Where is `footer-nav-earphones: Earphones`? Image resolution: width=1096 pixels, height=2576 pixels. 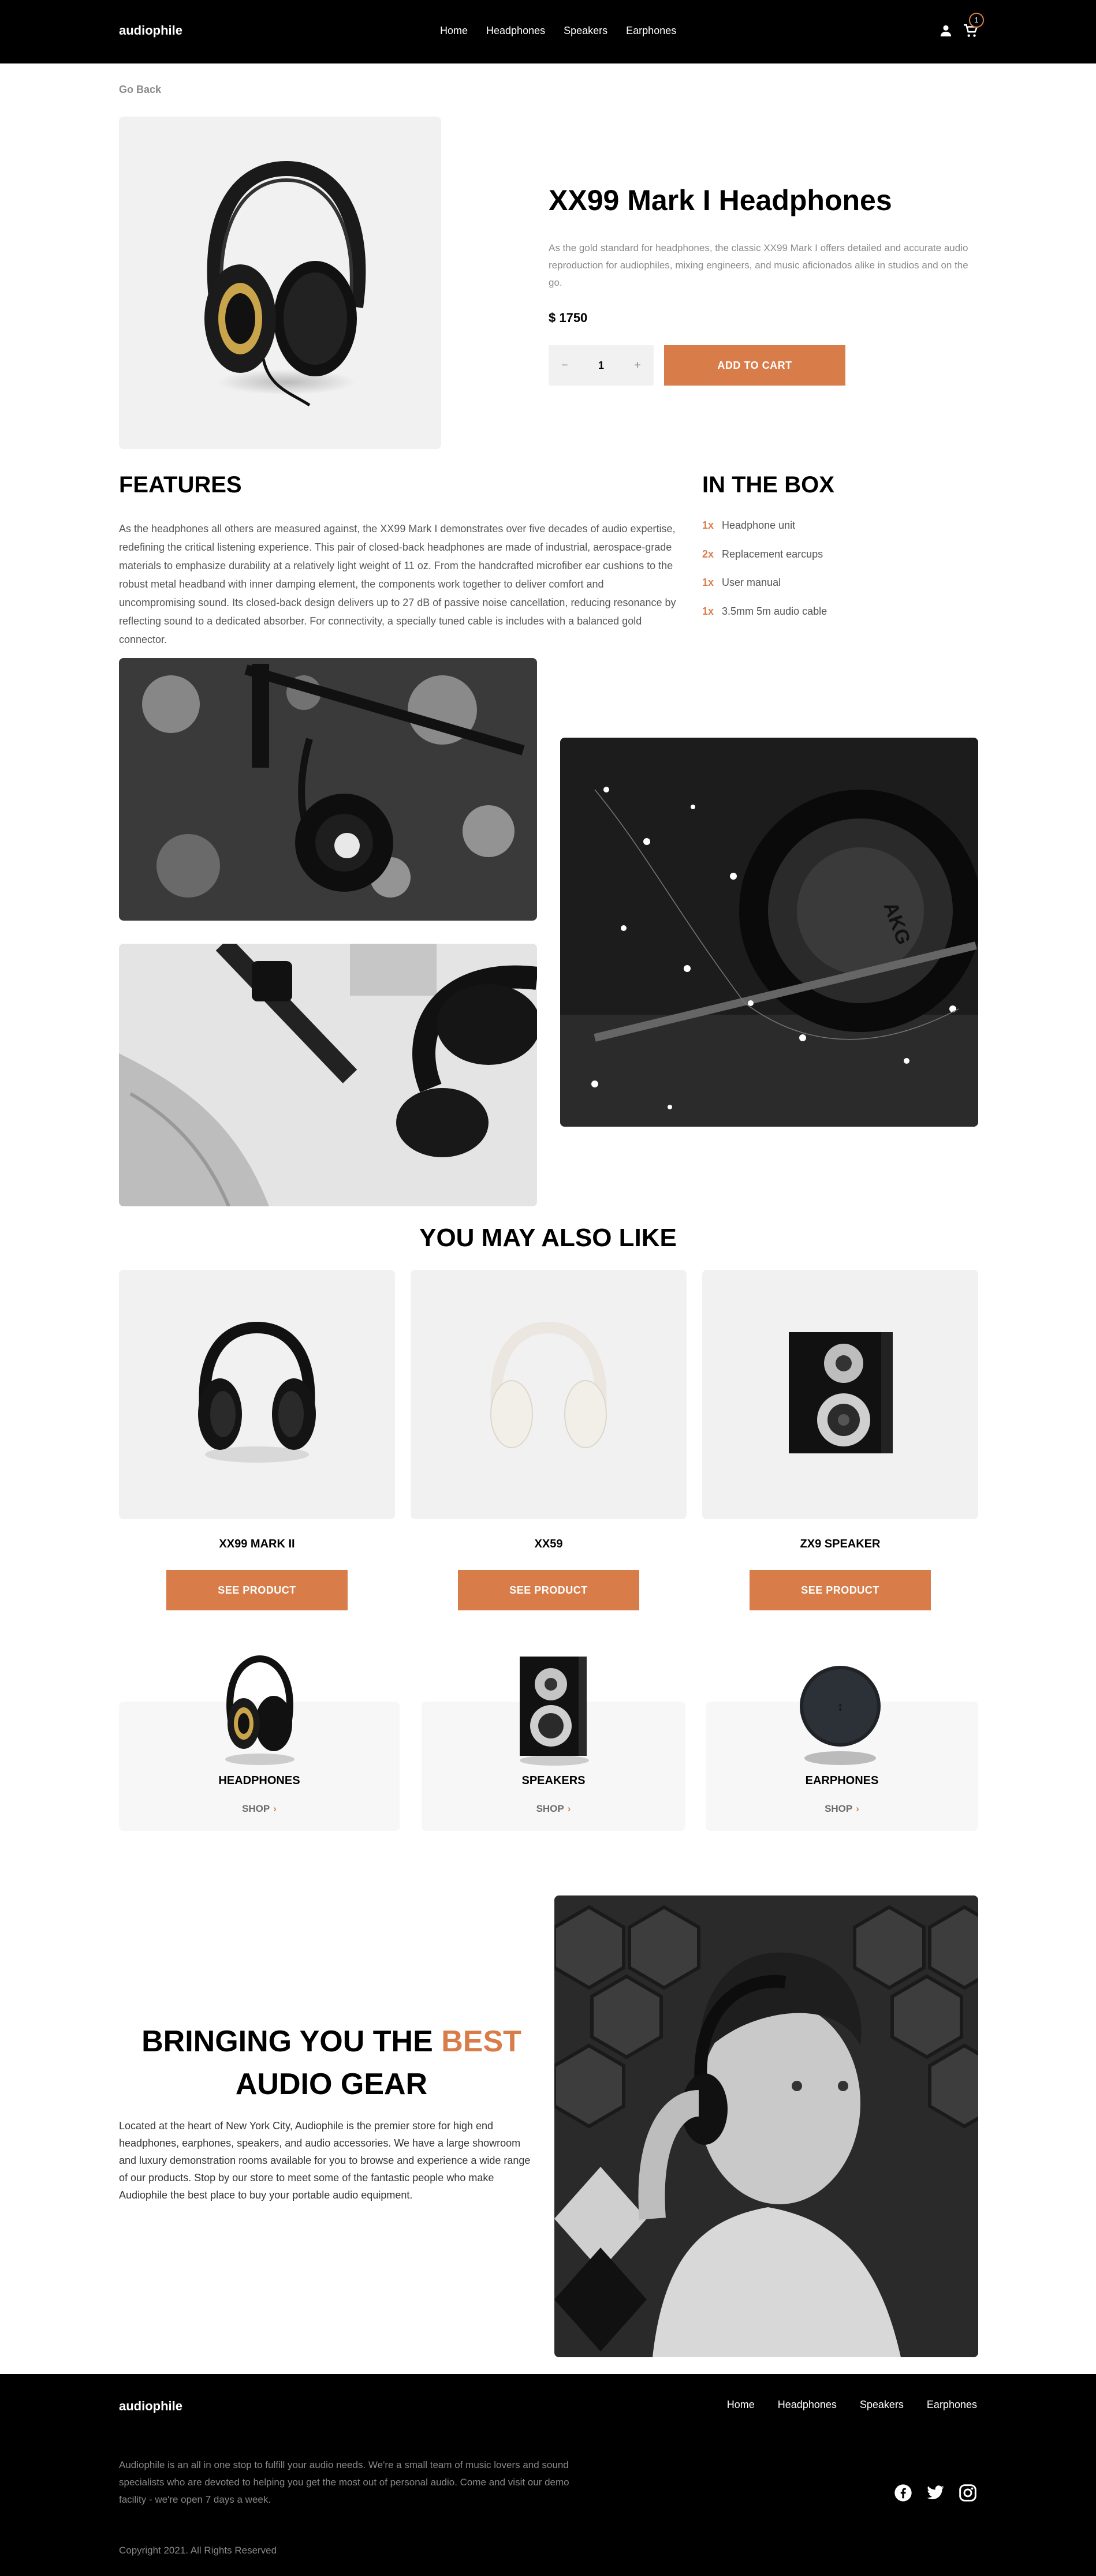 footer-nav-earphones: Earphones is located at coordinates (952, 2405).